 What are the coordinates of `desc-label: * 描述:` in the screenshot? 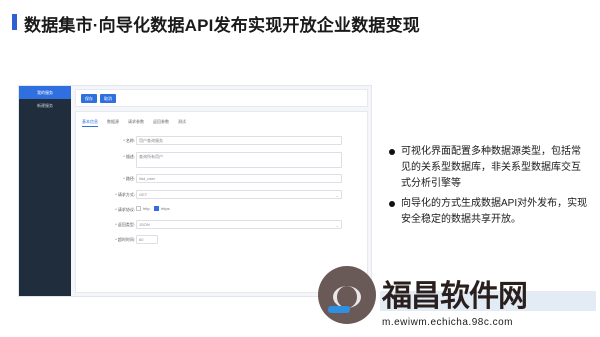 It's located at (129, 156).